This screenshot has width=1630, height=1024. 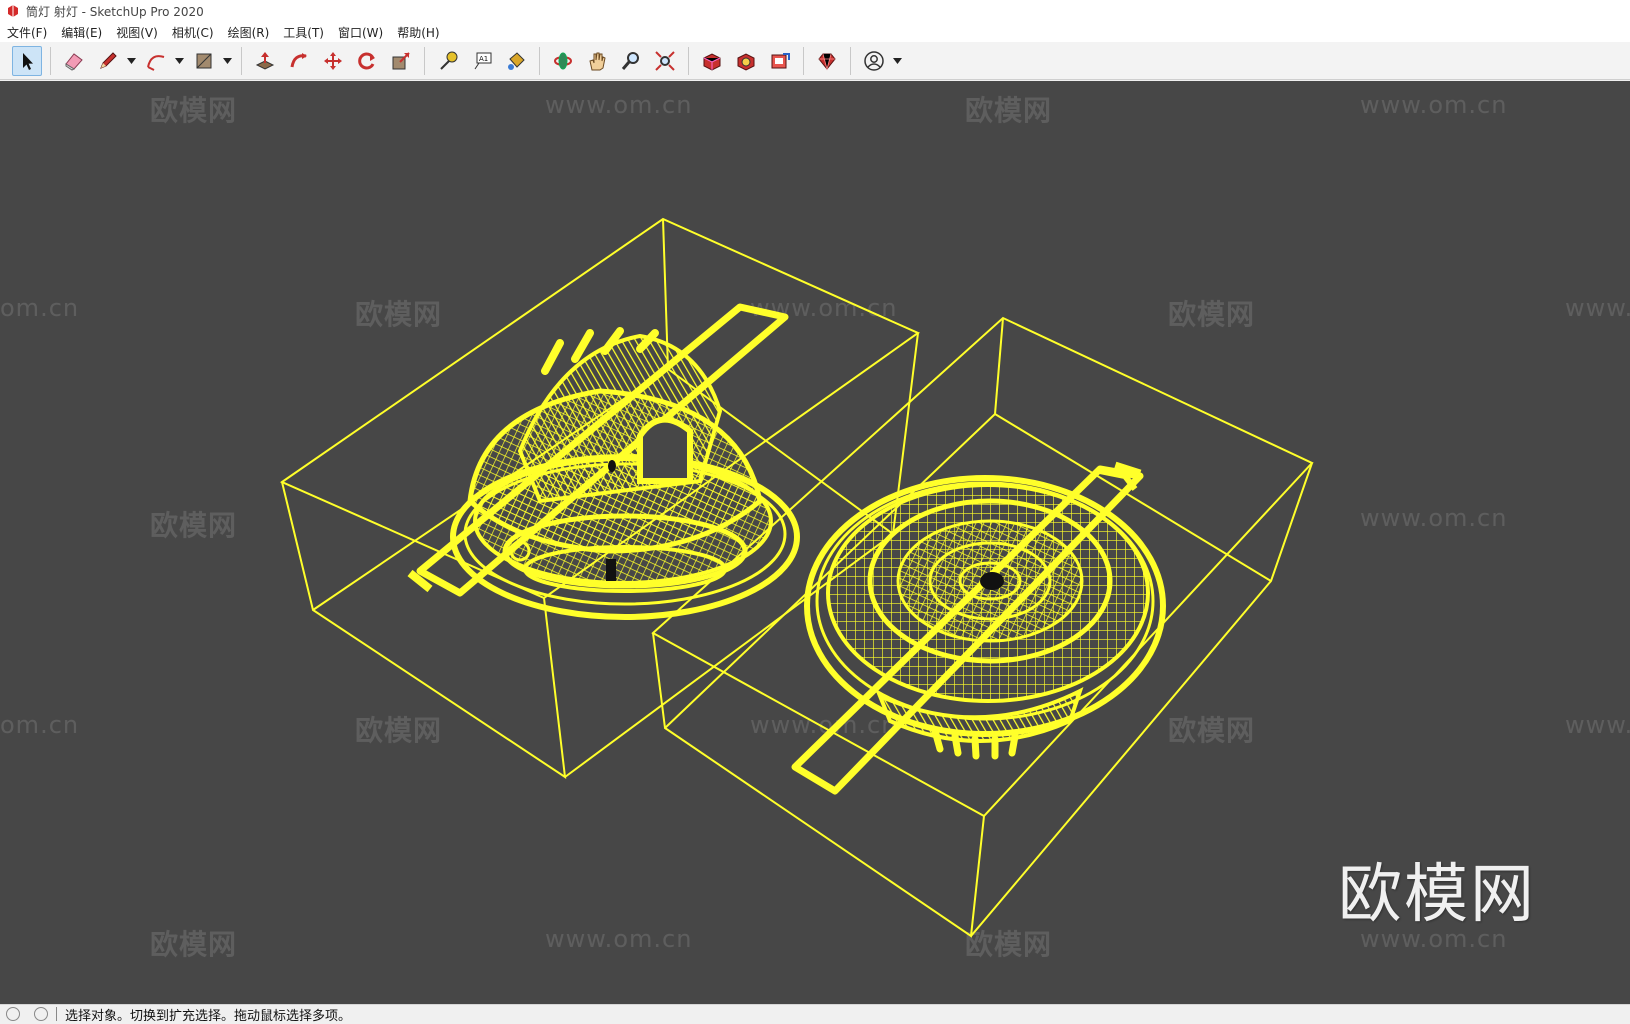 I want to click on send-to-layout-button, so click(x=780, y=61).